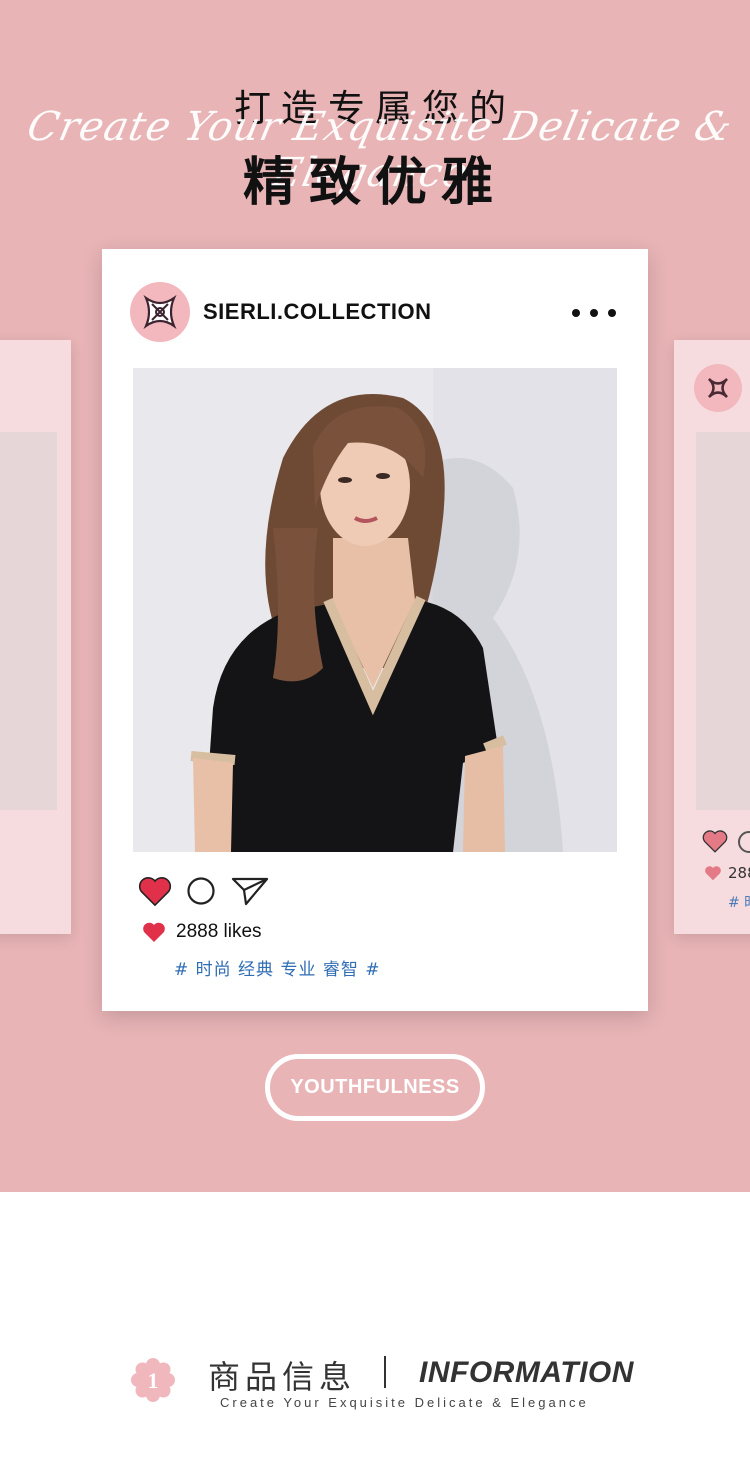 This screenshot has width=750, height=1461. What do you see at coordinates (375, 1087) in the screenshot?
I see `youthfulness-button: YOUTHFULNESS` at bounding box center [375, 1087].